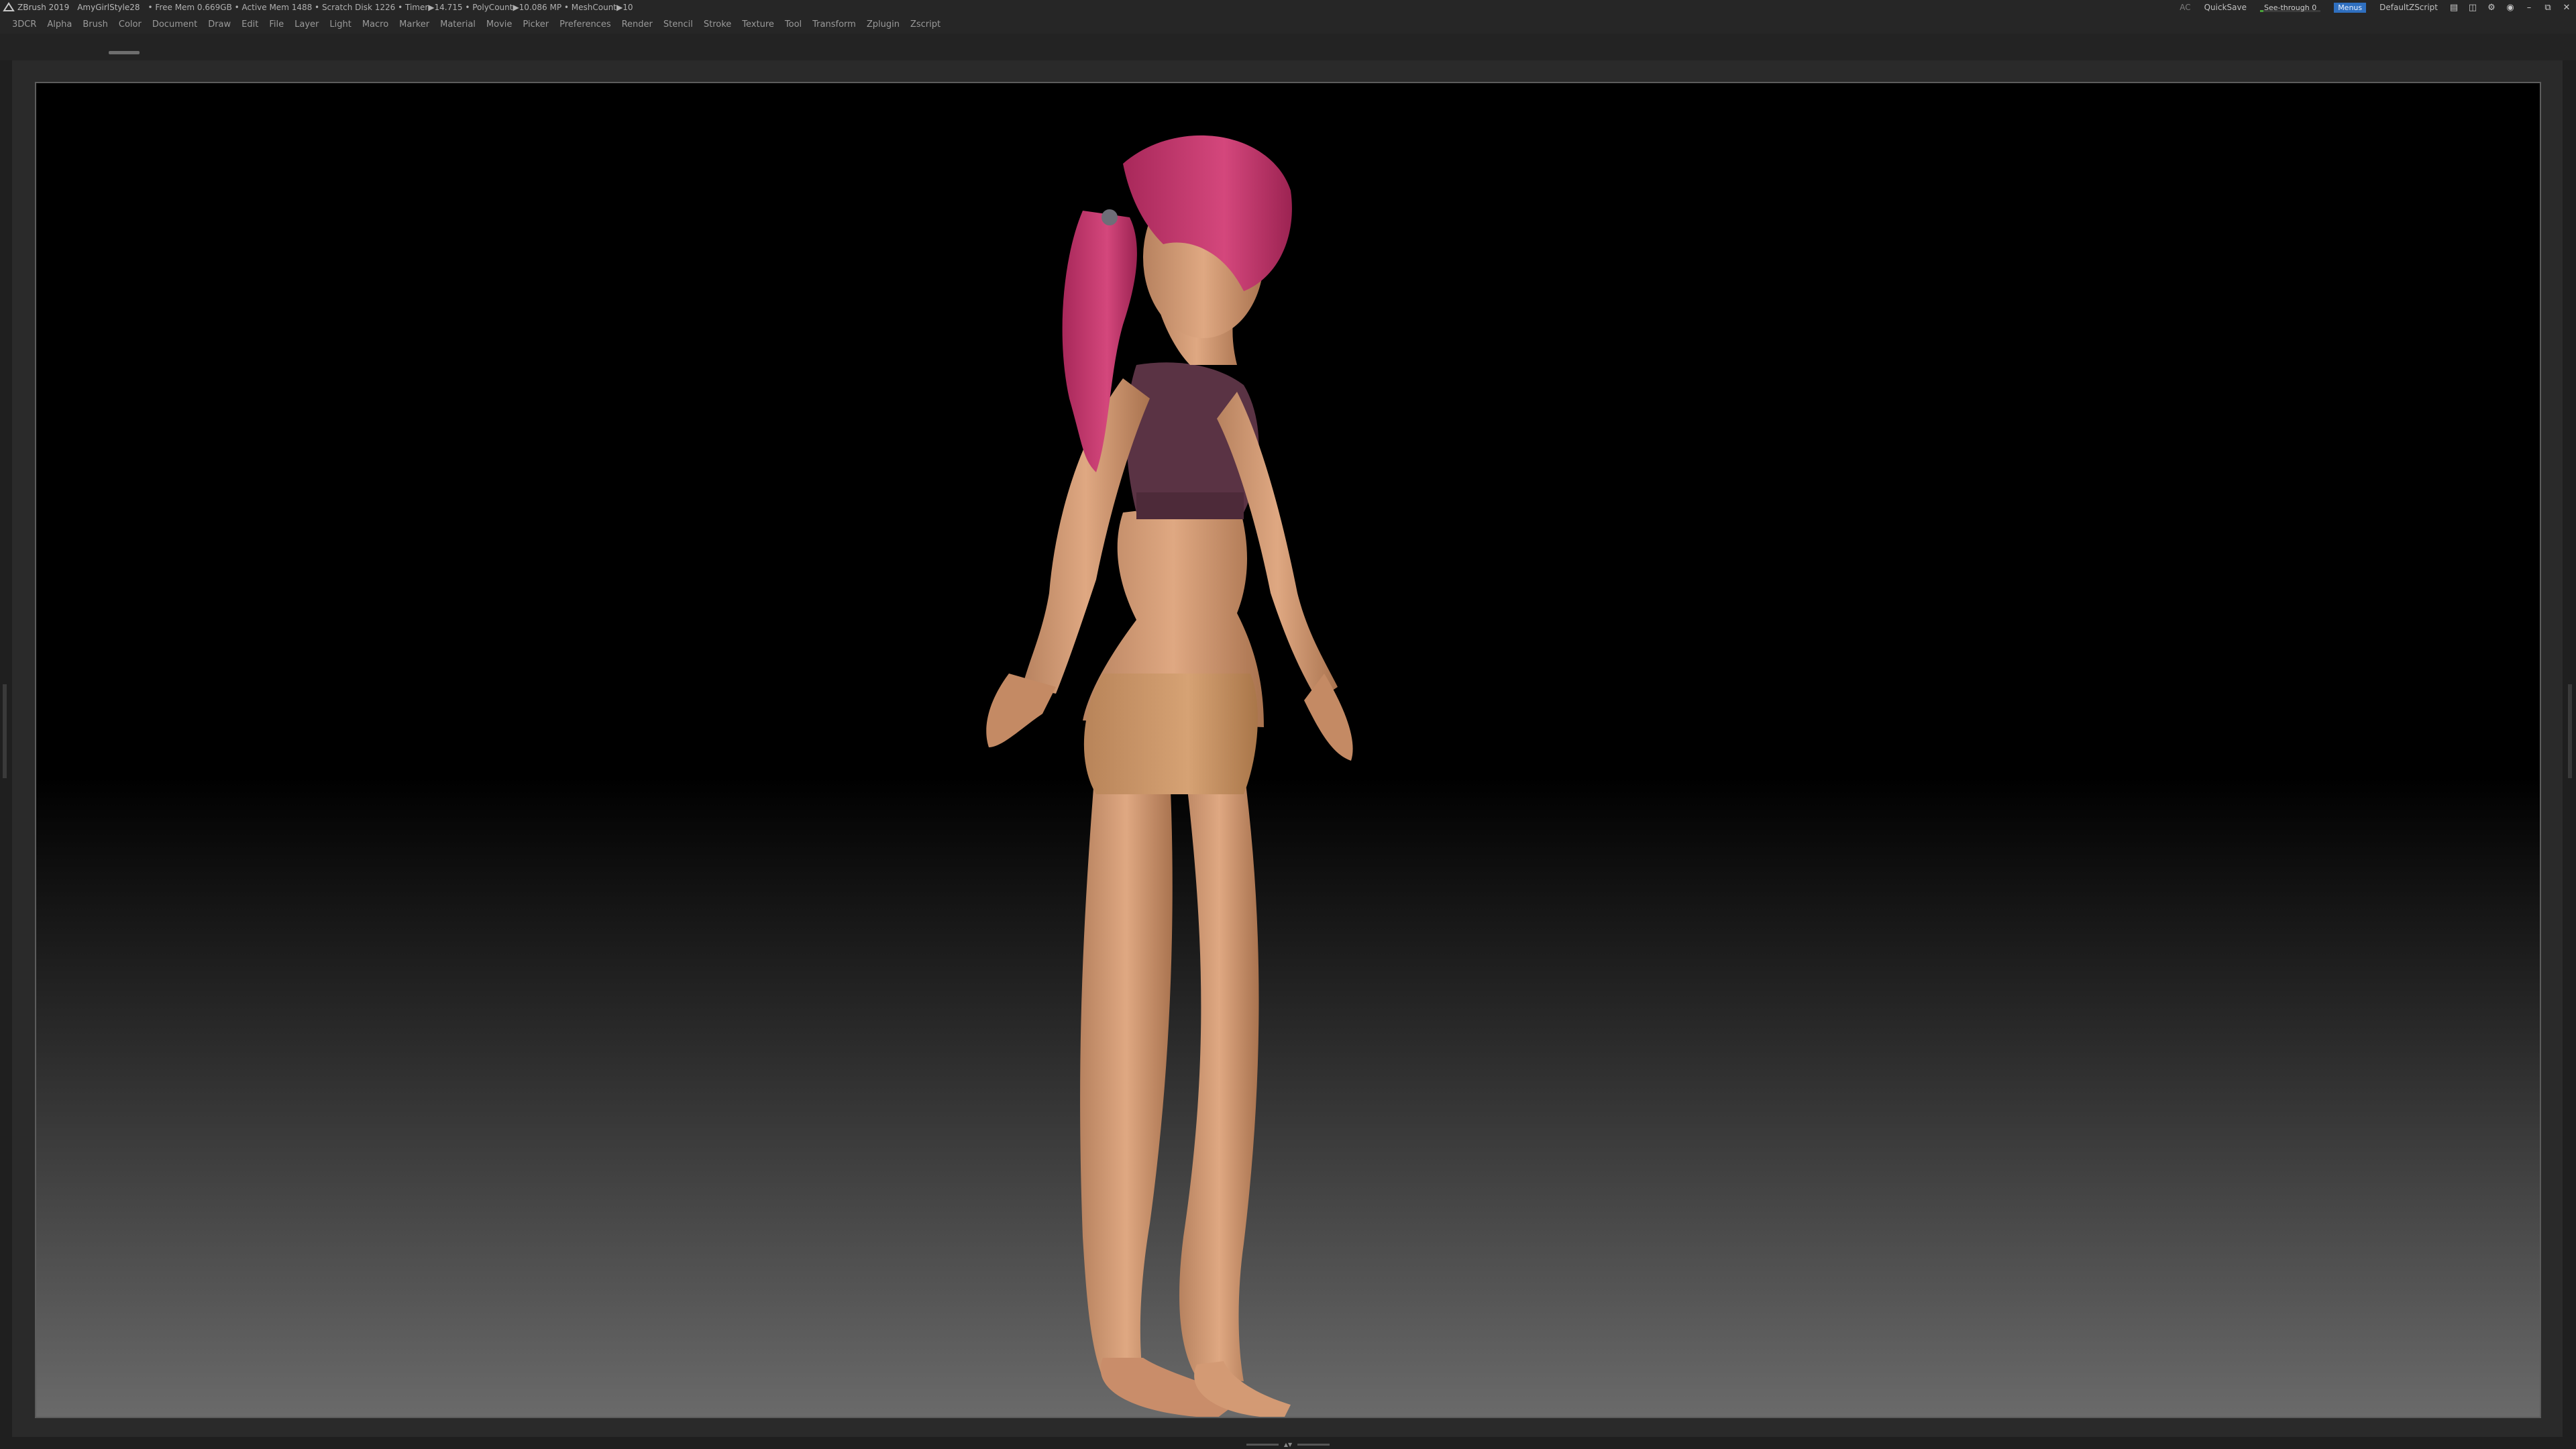 This screenshot has height=1449, width=2576. I want to click on top-shelf, so click(1288, 47).